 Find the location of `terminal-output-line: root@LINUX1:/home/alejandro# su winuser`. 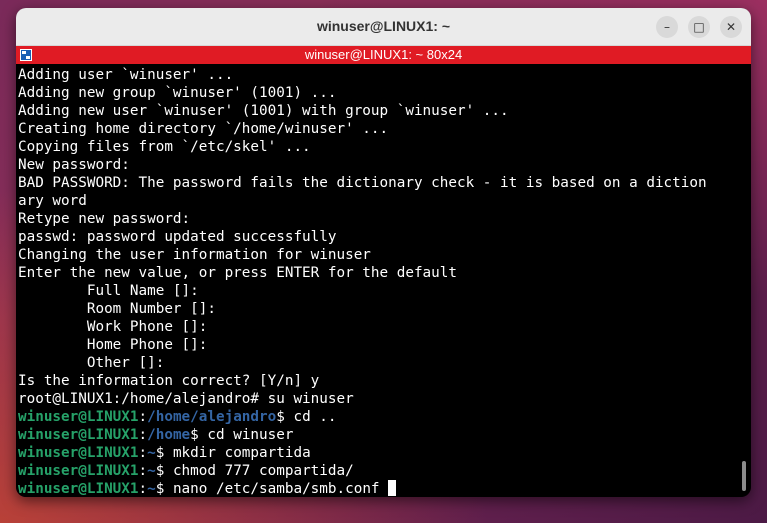

terminal-output-line: root@LINUX1:/home/alejandro# su winuser is located at coordinates (186, 399).